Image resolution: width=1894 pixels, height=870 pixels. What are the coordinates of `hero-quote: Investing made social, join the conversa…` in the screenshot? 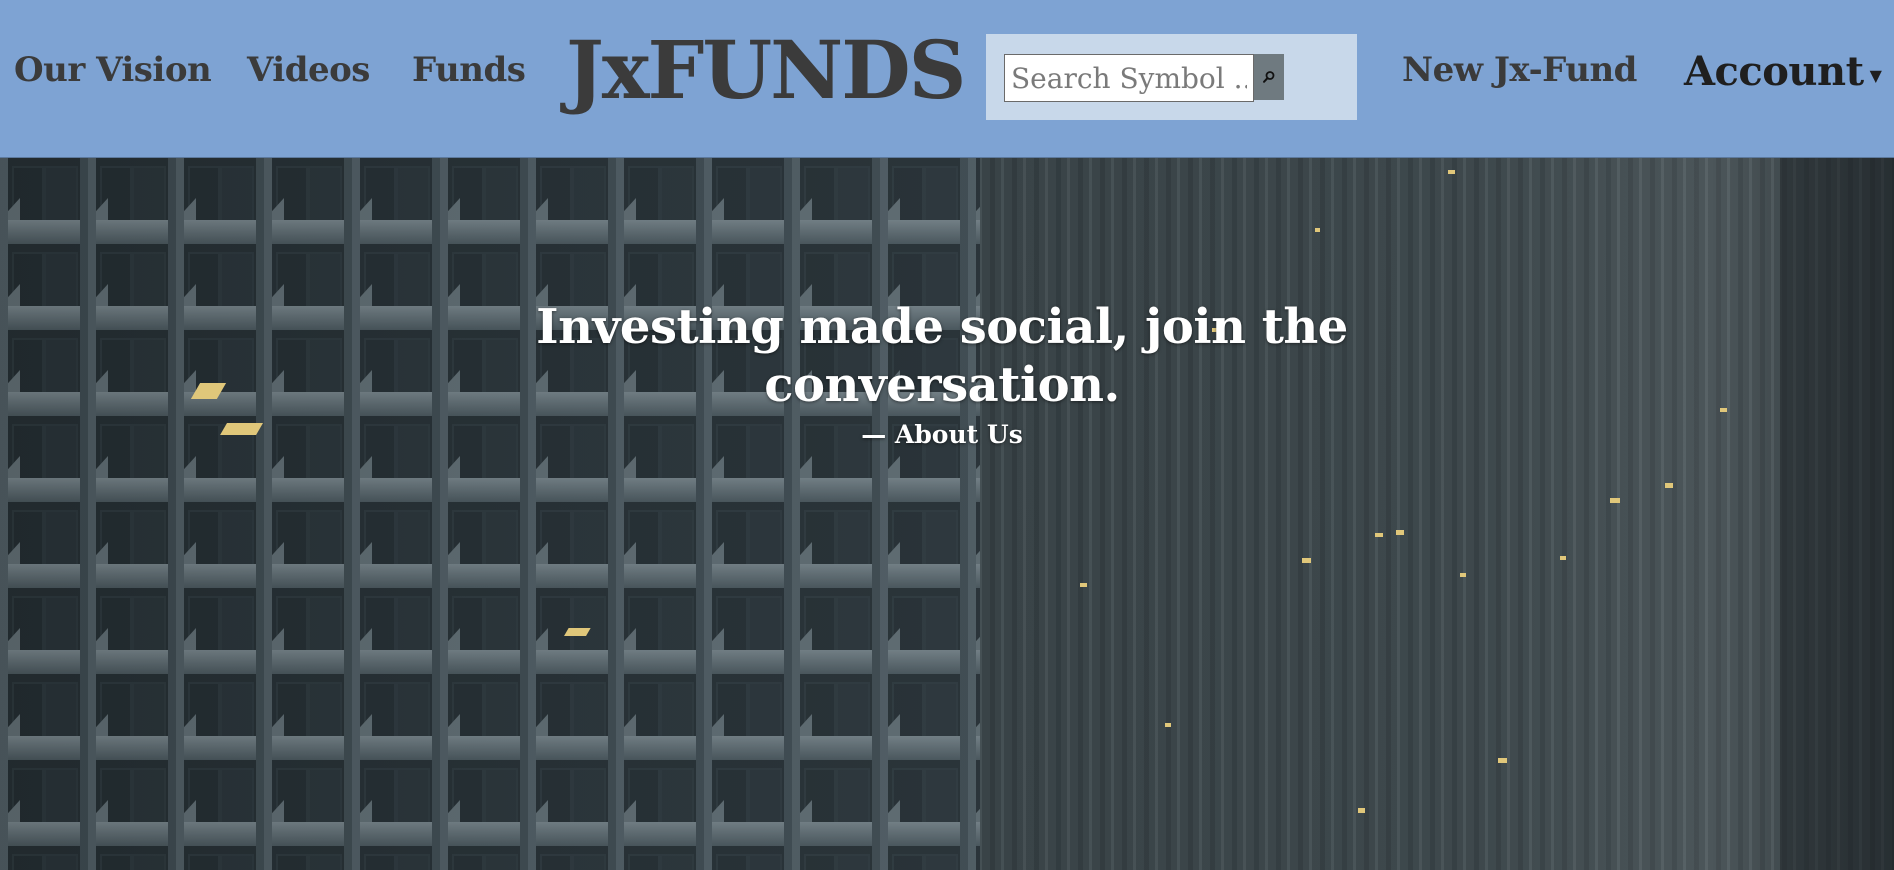 It's located at (942, 356).